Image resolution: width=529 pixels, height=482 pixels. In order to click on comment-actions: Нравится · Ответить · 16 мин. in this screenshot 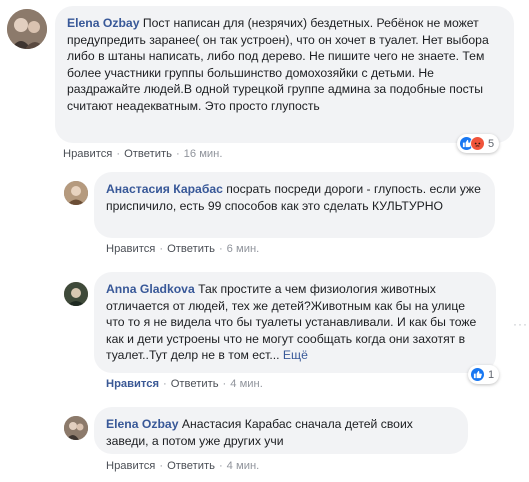, I will do `click(142, 154)`.